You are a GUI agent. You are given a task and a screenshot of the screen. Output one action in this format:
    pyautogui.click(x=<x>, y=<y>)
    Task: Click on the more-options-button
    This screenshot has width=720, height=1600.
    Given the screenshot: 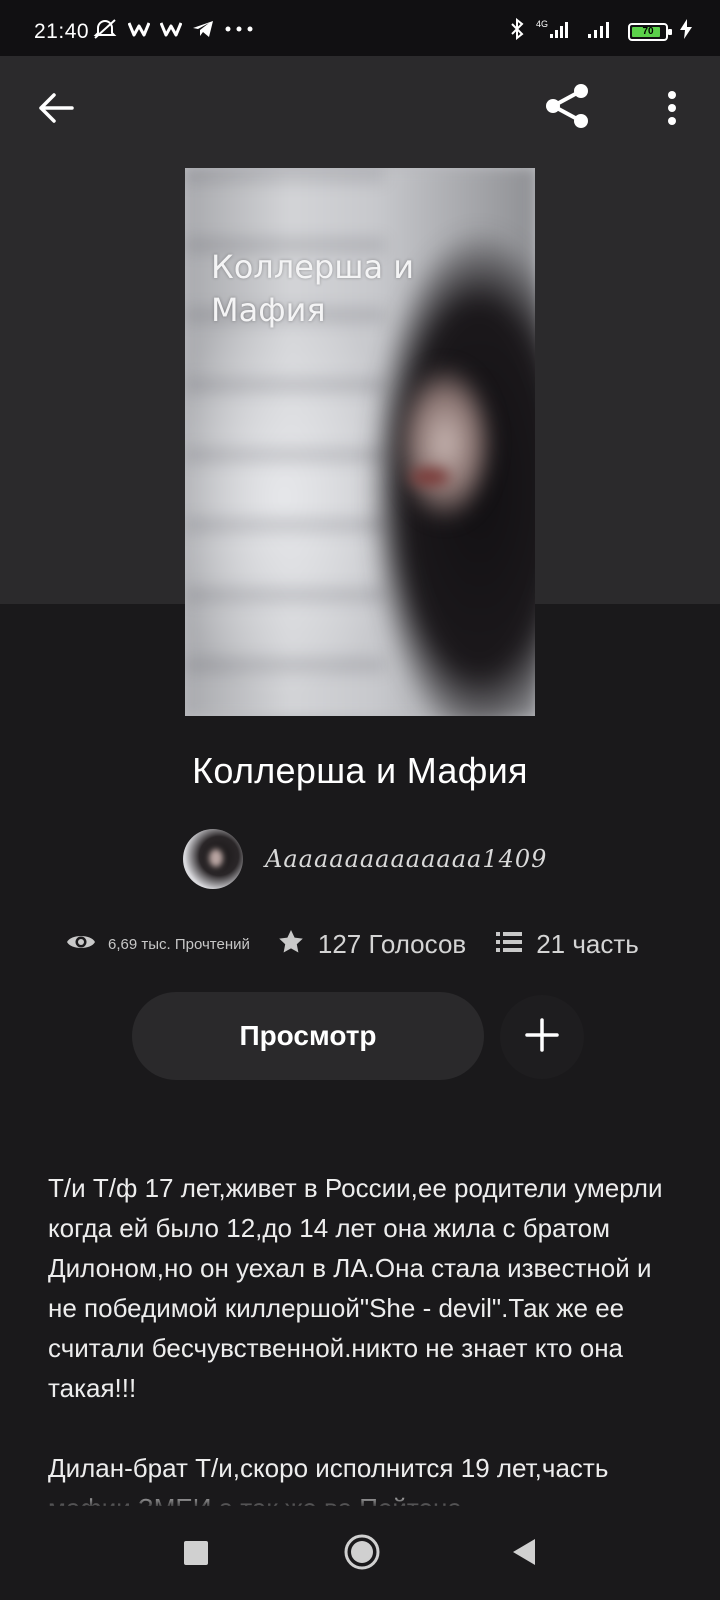 What is the action you would take?
    pyautogui.click(x=672, y=110)
    